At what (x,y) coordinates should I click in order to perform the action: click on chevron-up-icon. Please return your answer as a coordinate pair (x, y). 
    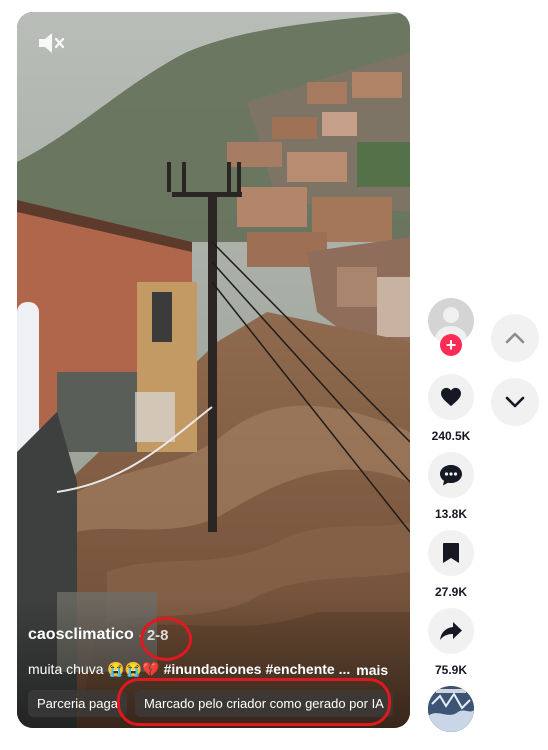
    Looking at the image, I should click on (515, 338).